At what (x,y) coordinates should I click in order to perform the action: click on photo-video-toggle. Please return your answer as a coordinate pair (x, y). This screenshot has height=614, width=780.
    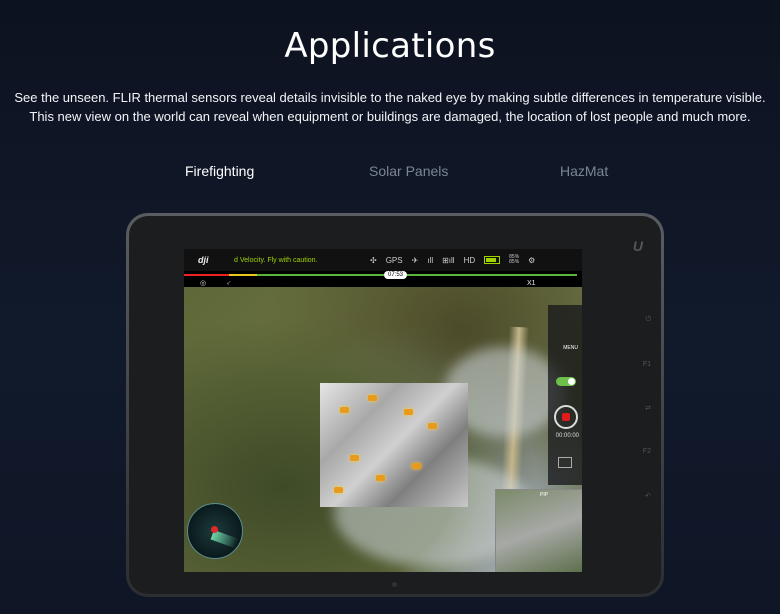
    Looking at the image, I should click on (566, 381).